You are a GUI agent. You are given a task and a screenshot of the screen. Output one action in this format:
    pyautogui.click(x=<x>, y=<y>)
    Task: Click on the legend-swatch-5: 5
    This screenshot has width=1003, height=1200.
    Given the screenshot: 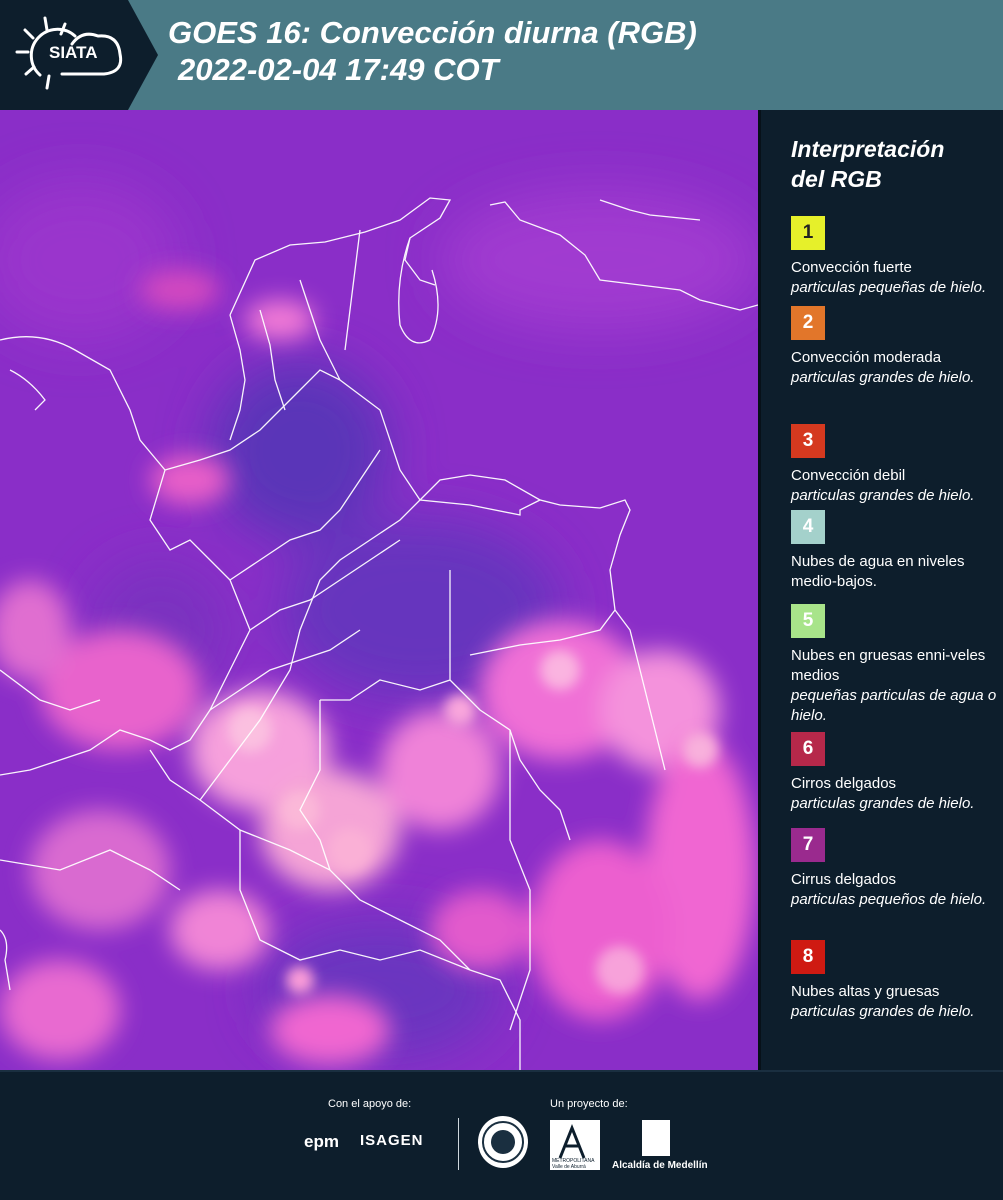 What is the action you would take?
    pyautogui.click(x=808, y=621)
    